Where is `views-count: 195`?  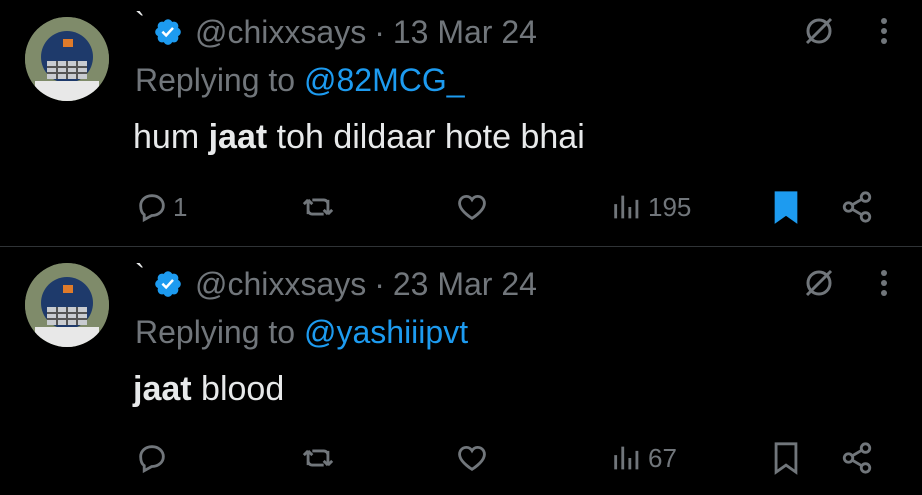 views-count: 195 is located at coordinates (670, 206).